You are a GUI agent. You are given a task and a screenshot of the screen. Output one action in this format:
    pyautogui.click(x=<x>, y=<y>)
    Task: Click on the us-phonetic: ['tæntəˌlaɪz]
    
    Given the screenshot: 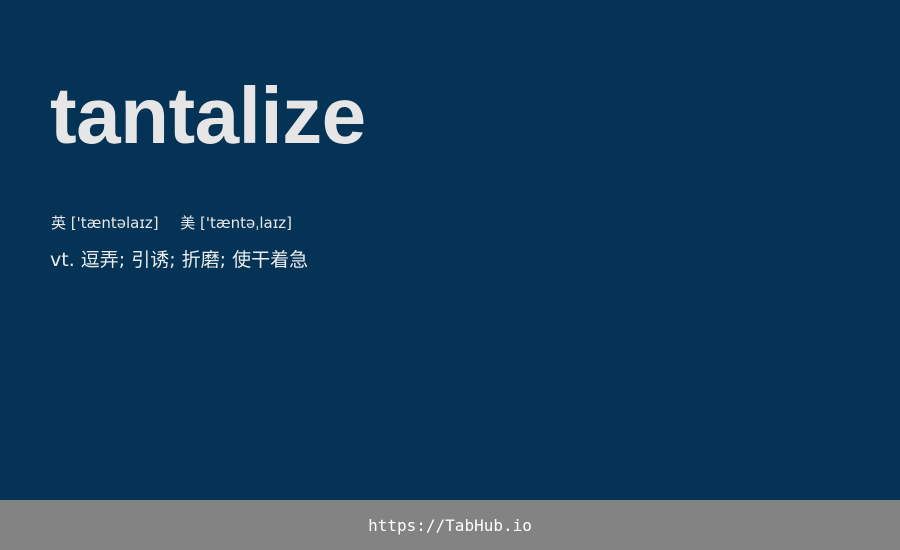 What is the action you would take?
    pyautogui.click(x=246, y=223)
    